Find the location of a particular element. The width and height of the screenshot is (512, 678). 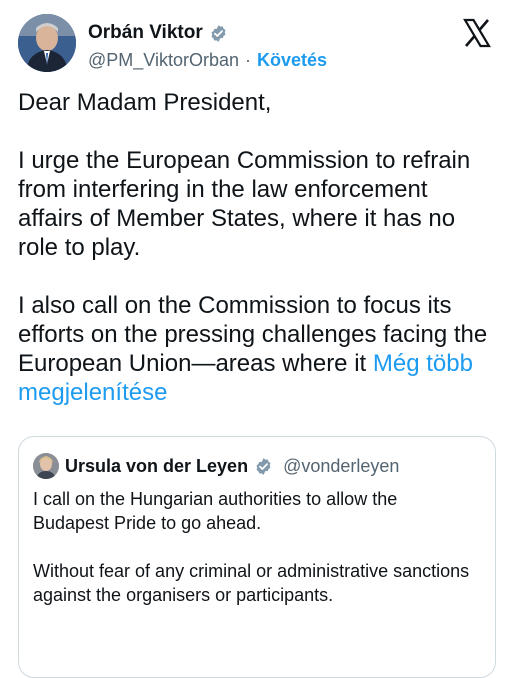

author-name: Orbán Viktor is located at coordinates (145, 33).